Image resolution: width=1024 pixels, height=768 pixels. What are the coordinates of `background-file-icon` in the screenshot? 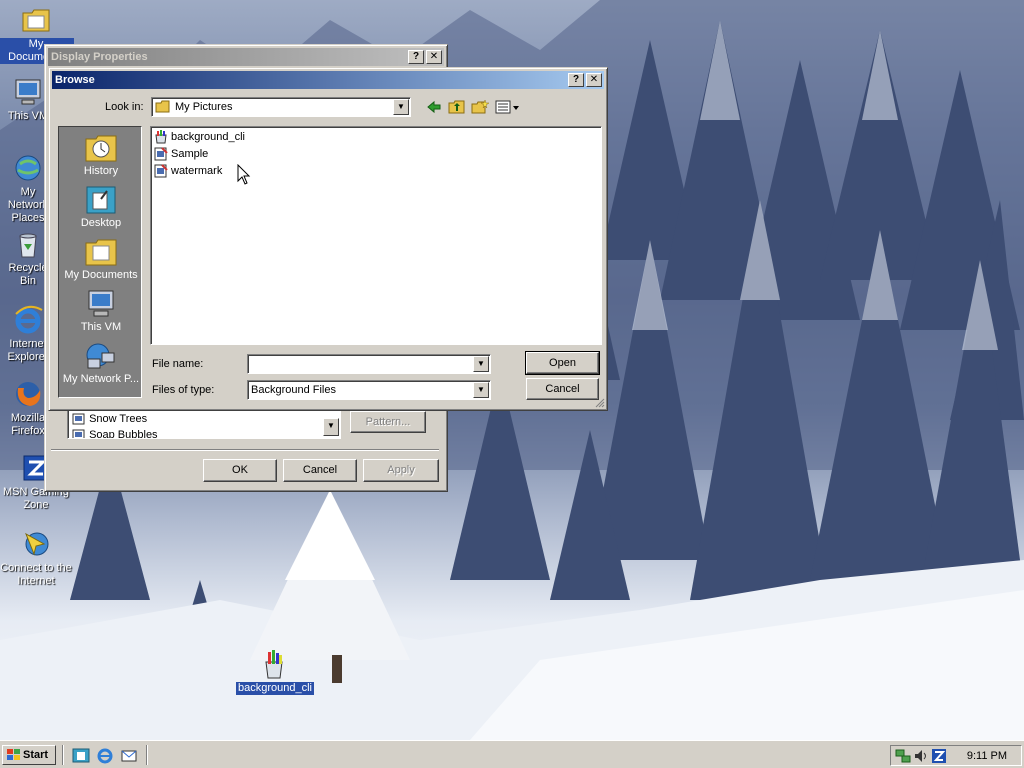 It's located at (161, 137).